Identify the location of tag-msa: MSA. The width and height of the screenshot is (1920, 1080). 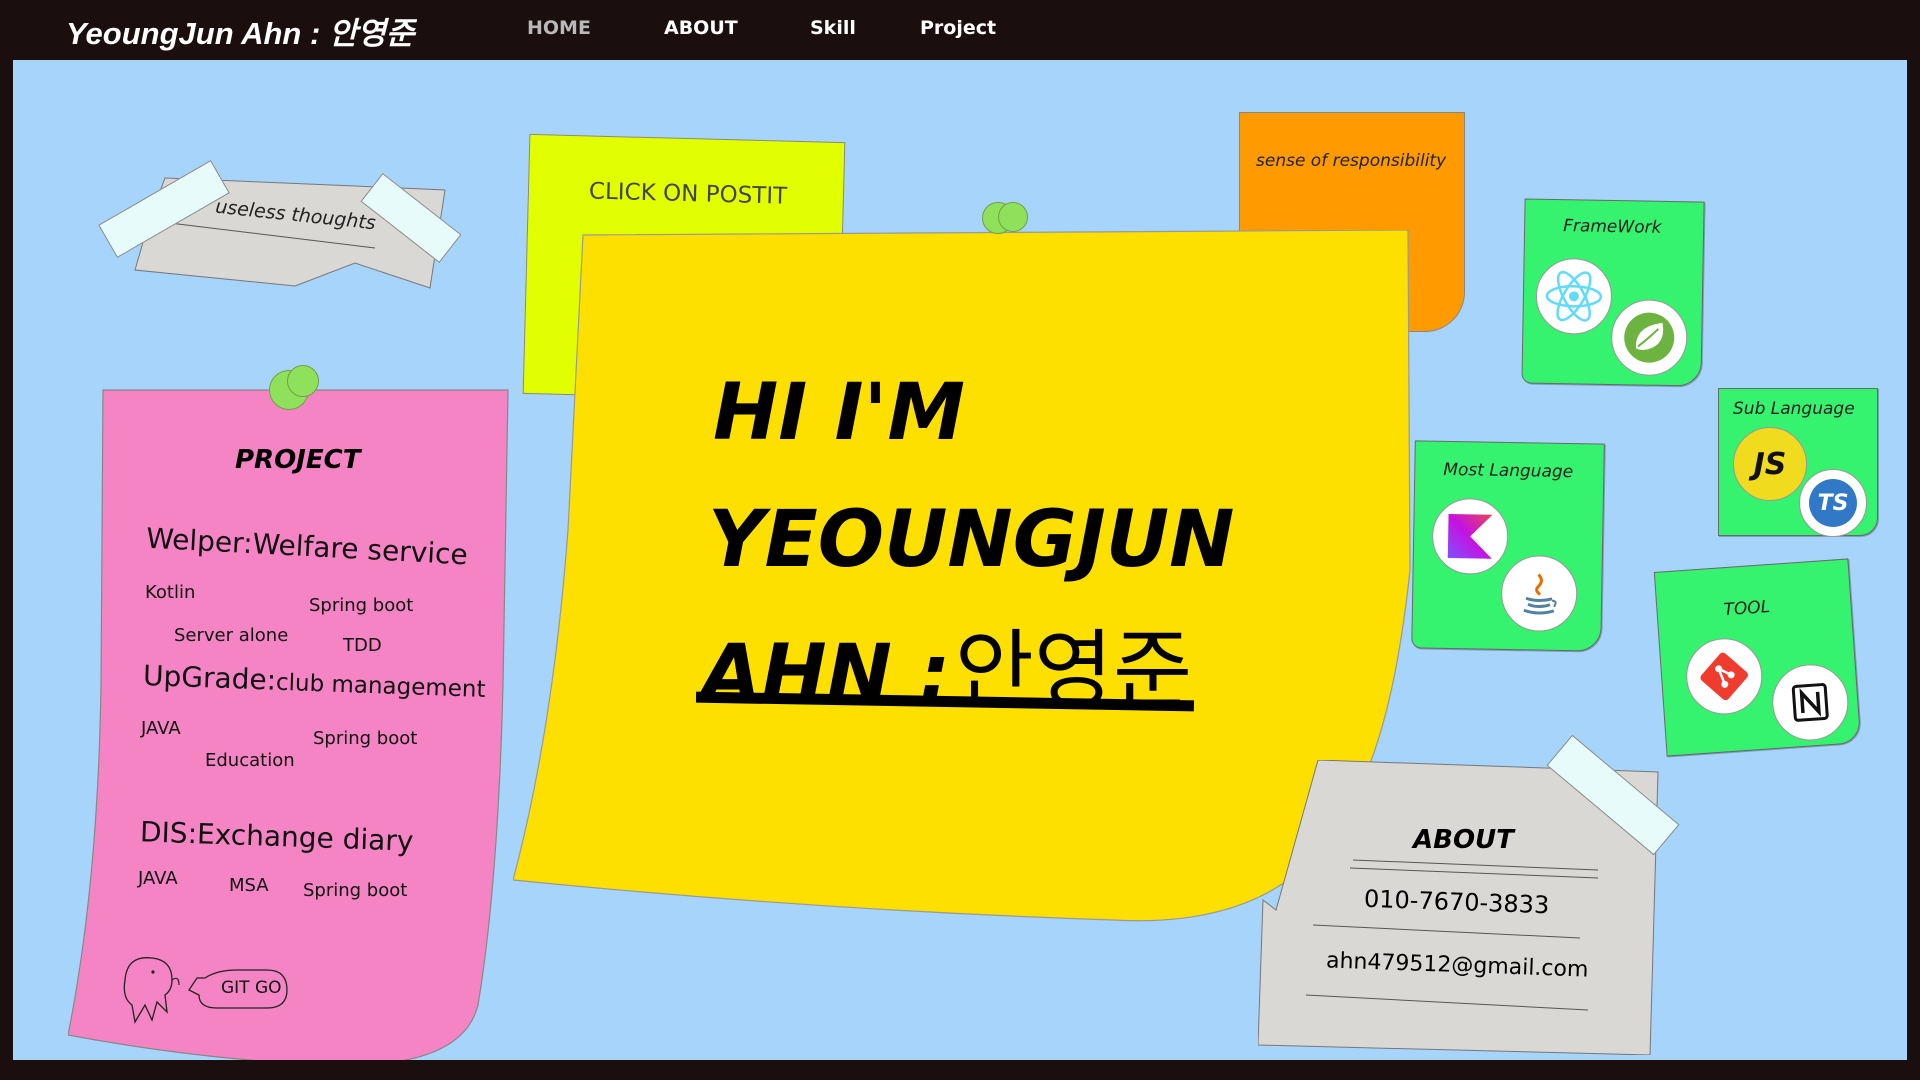
(249, 885).